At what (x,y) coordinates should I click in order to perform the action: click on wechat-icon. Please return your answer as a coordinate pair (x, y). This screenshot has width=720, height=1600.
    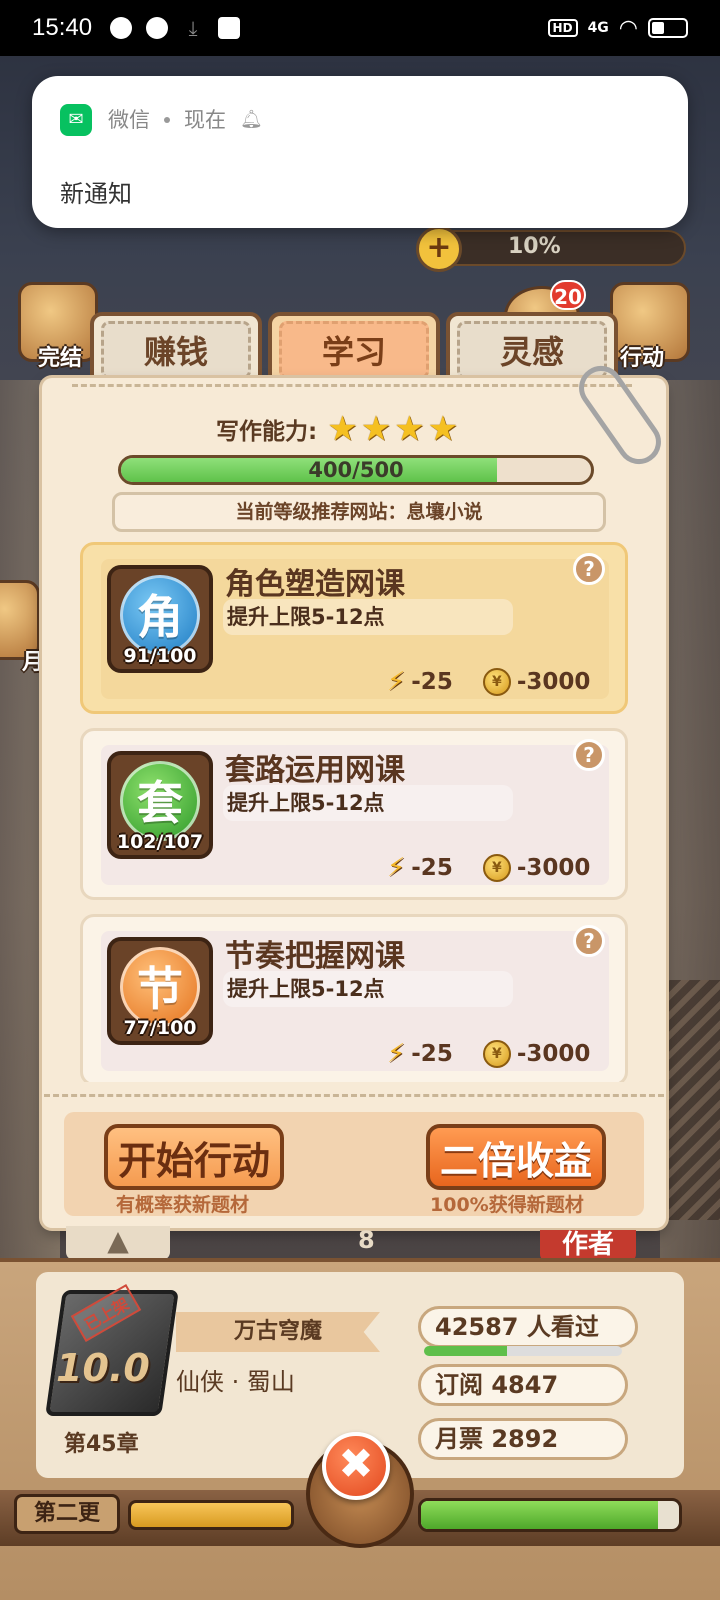
    Looking at the image, I should click on (121, 28).